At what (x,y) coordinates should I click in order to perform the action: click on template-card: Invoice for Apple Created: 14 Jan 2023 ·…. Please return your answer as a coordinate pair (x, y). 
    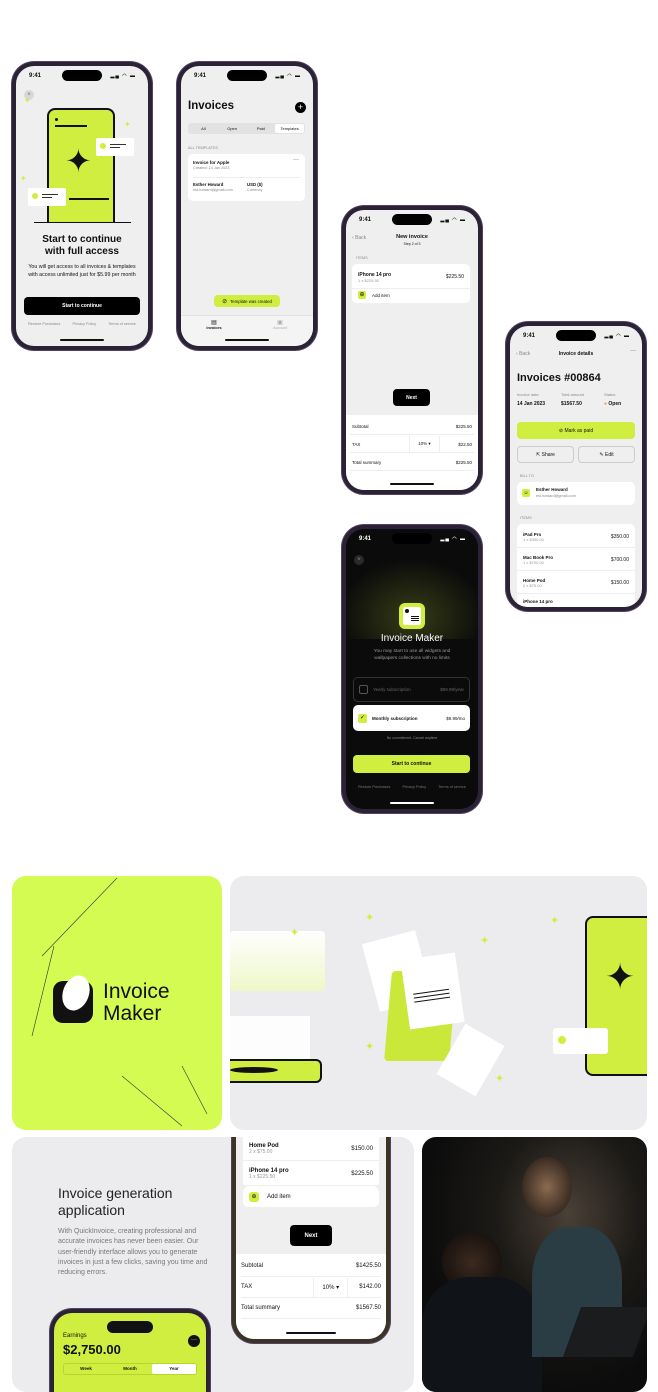
    Looking at the image, I should click on (246, 177).